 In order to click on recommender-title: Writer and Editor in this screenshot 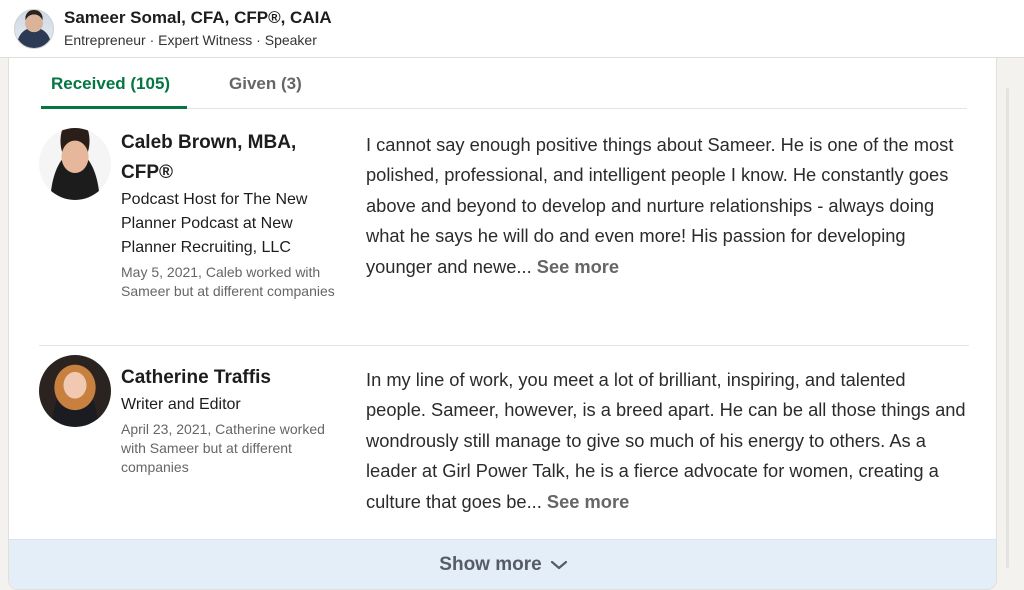, I will do `click(181, 404)`.